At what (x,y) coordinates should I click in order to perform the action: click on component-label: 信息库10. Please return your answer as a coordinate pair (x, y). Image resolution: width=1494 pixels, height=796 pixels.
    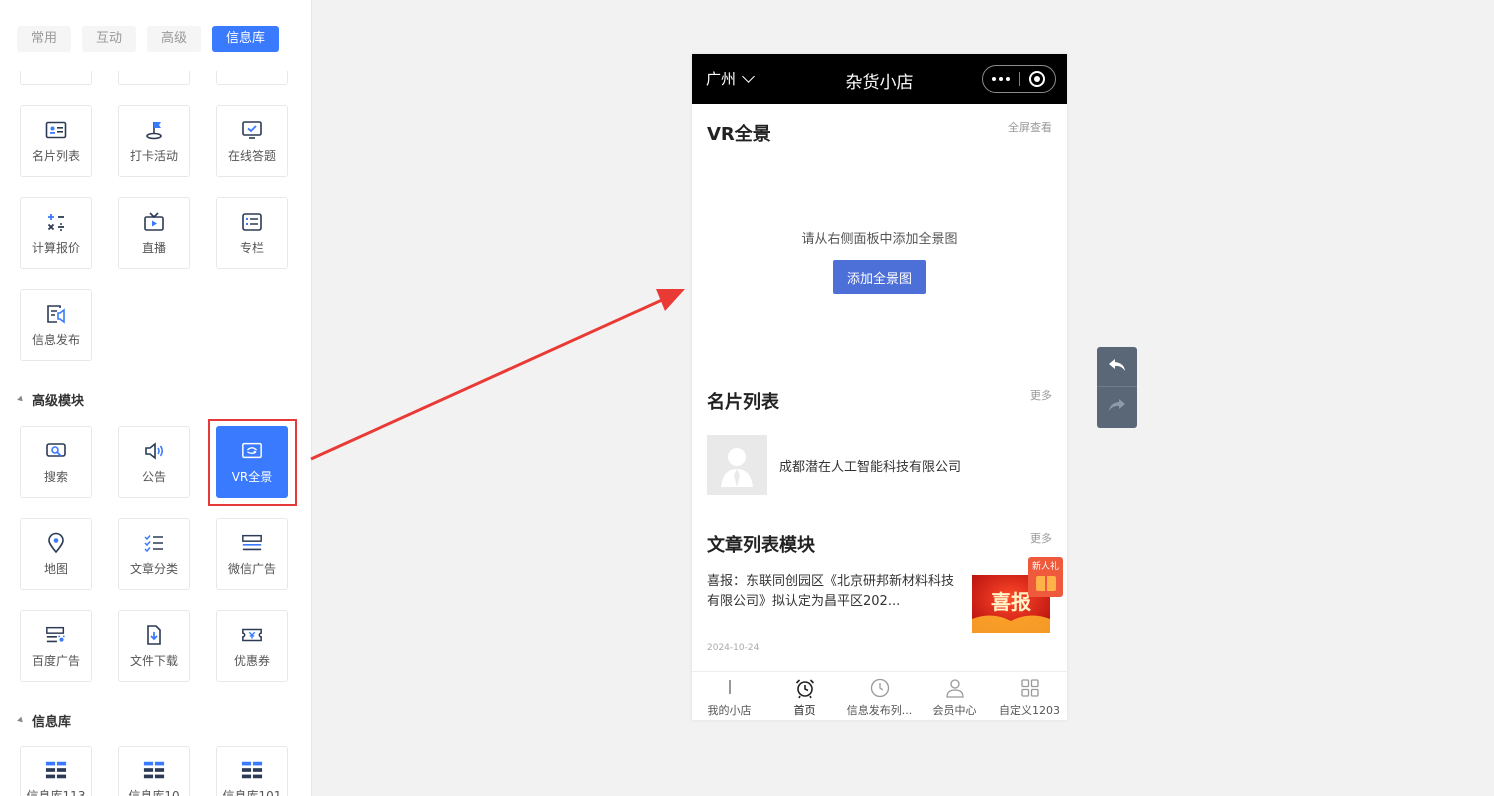
    Looking at the image, I should click on (154, 792).